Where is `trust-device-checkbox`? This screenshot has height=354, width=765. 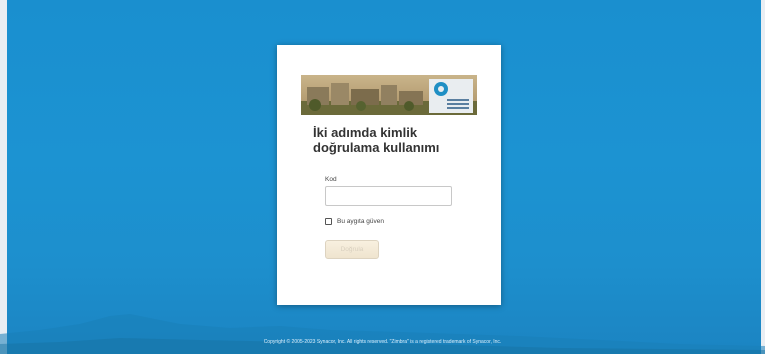
trust-device-checkbox is located at coordinates (328, 221).